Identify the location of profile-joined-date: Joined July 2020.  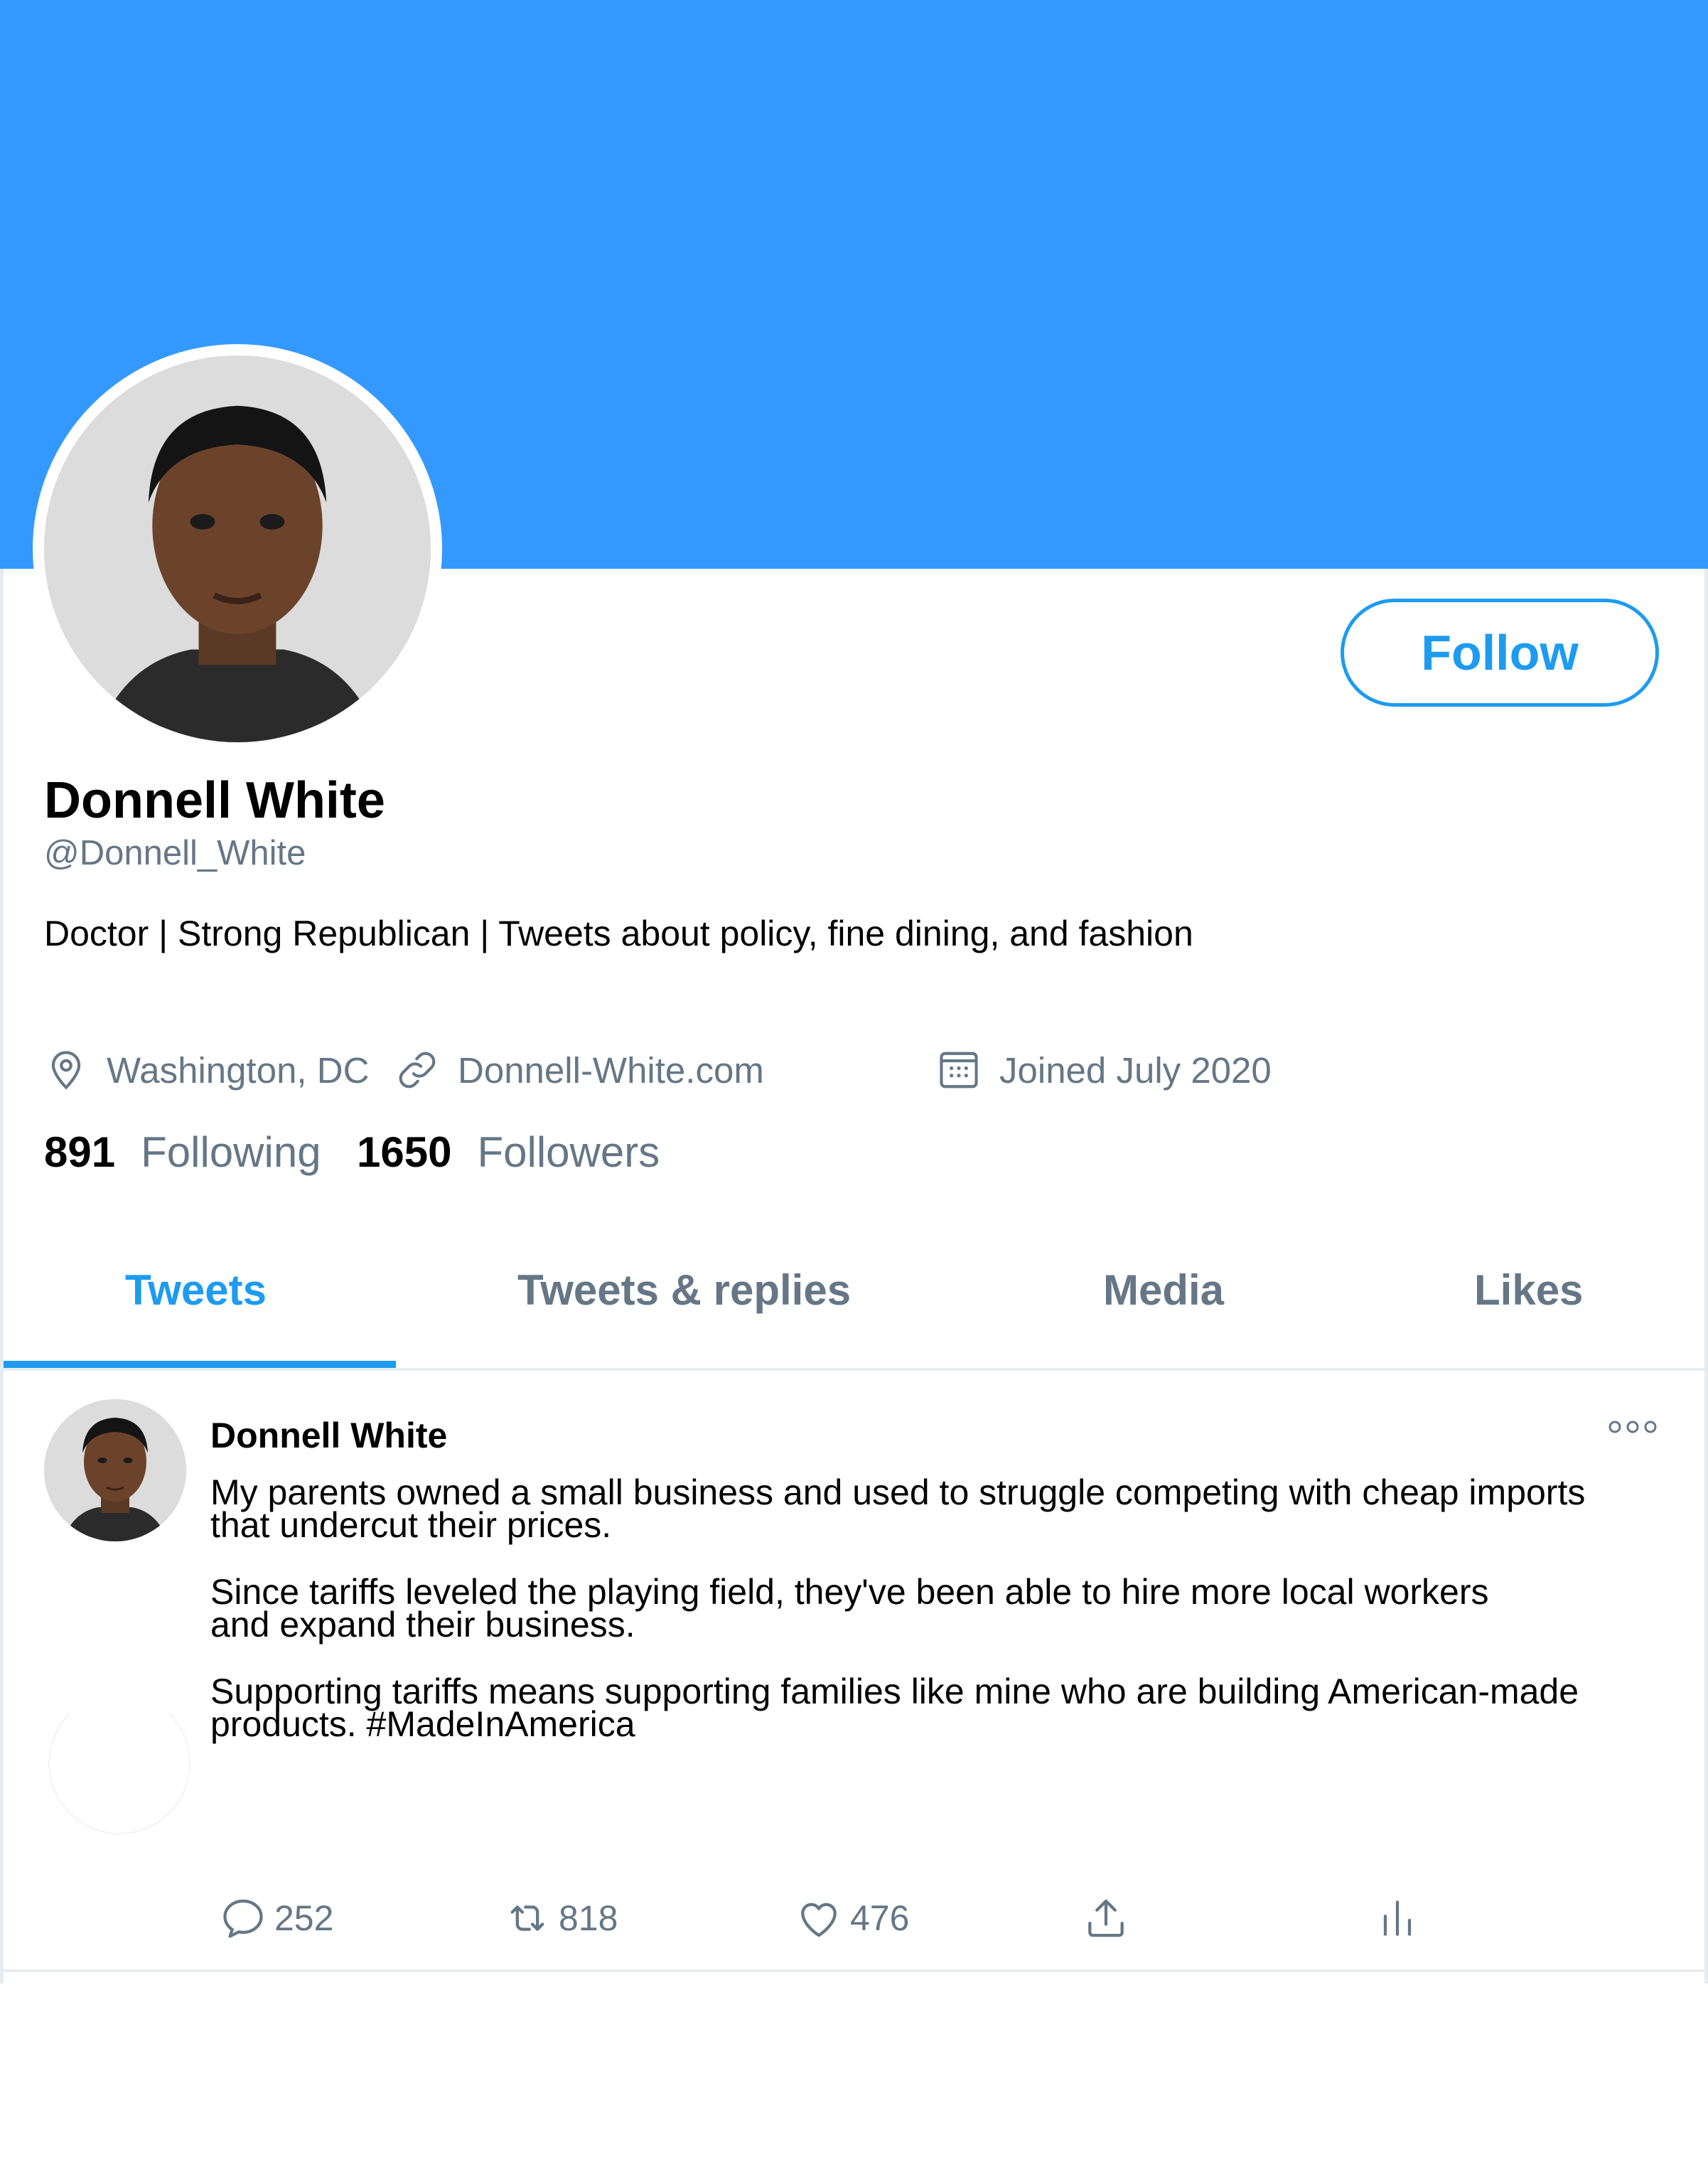
(1104, 1070).